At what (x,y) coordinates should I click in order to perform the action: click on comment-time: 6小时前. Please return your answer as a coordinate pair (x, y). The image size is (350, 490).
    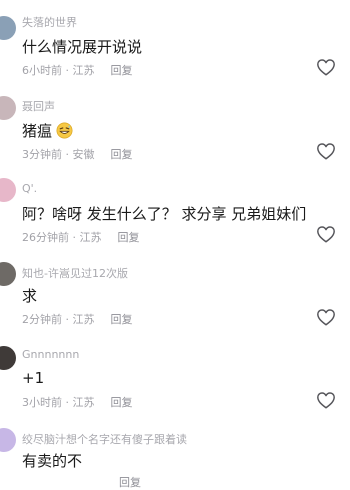
    Looking at the image, I should click on (42, 70).